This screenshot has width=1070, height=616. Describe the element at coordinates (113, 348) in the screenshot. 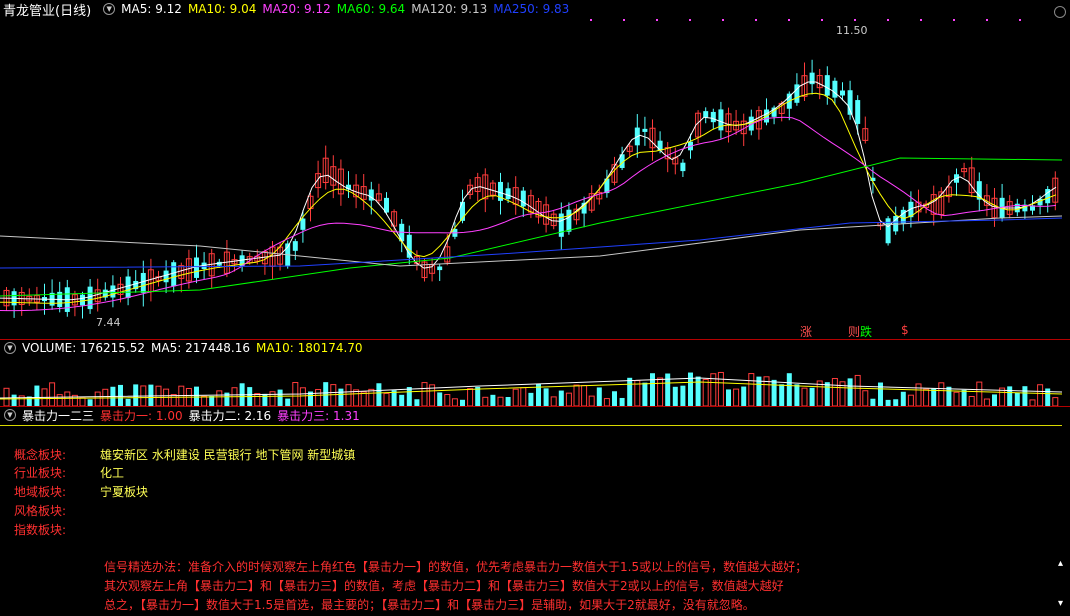

I see `volume-value: 176215.52` at that location.